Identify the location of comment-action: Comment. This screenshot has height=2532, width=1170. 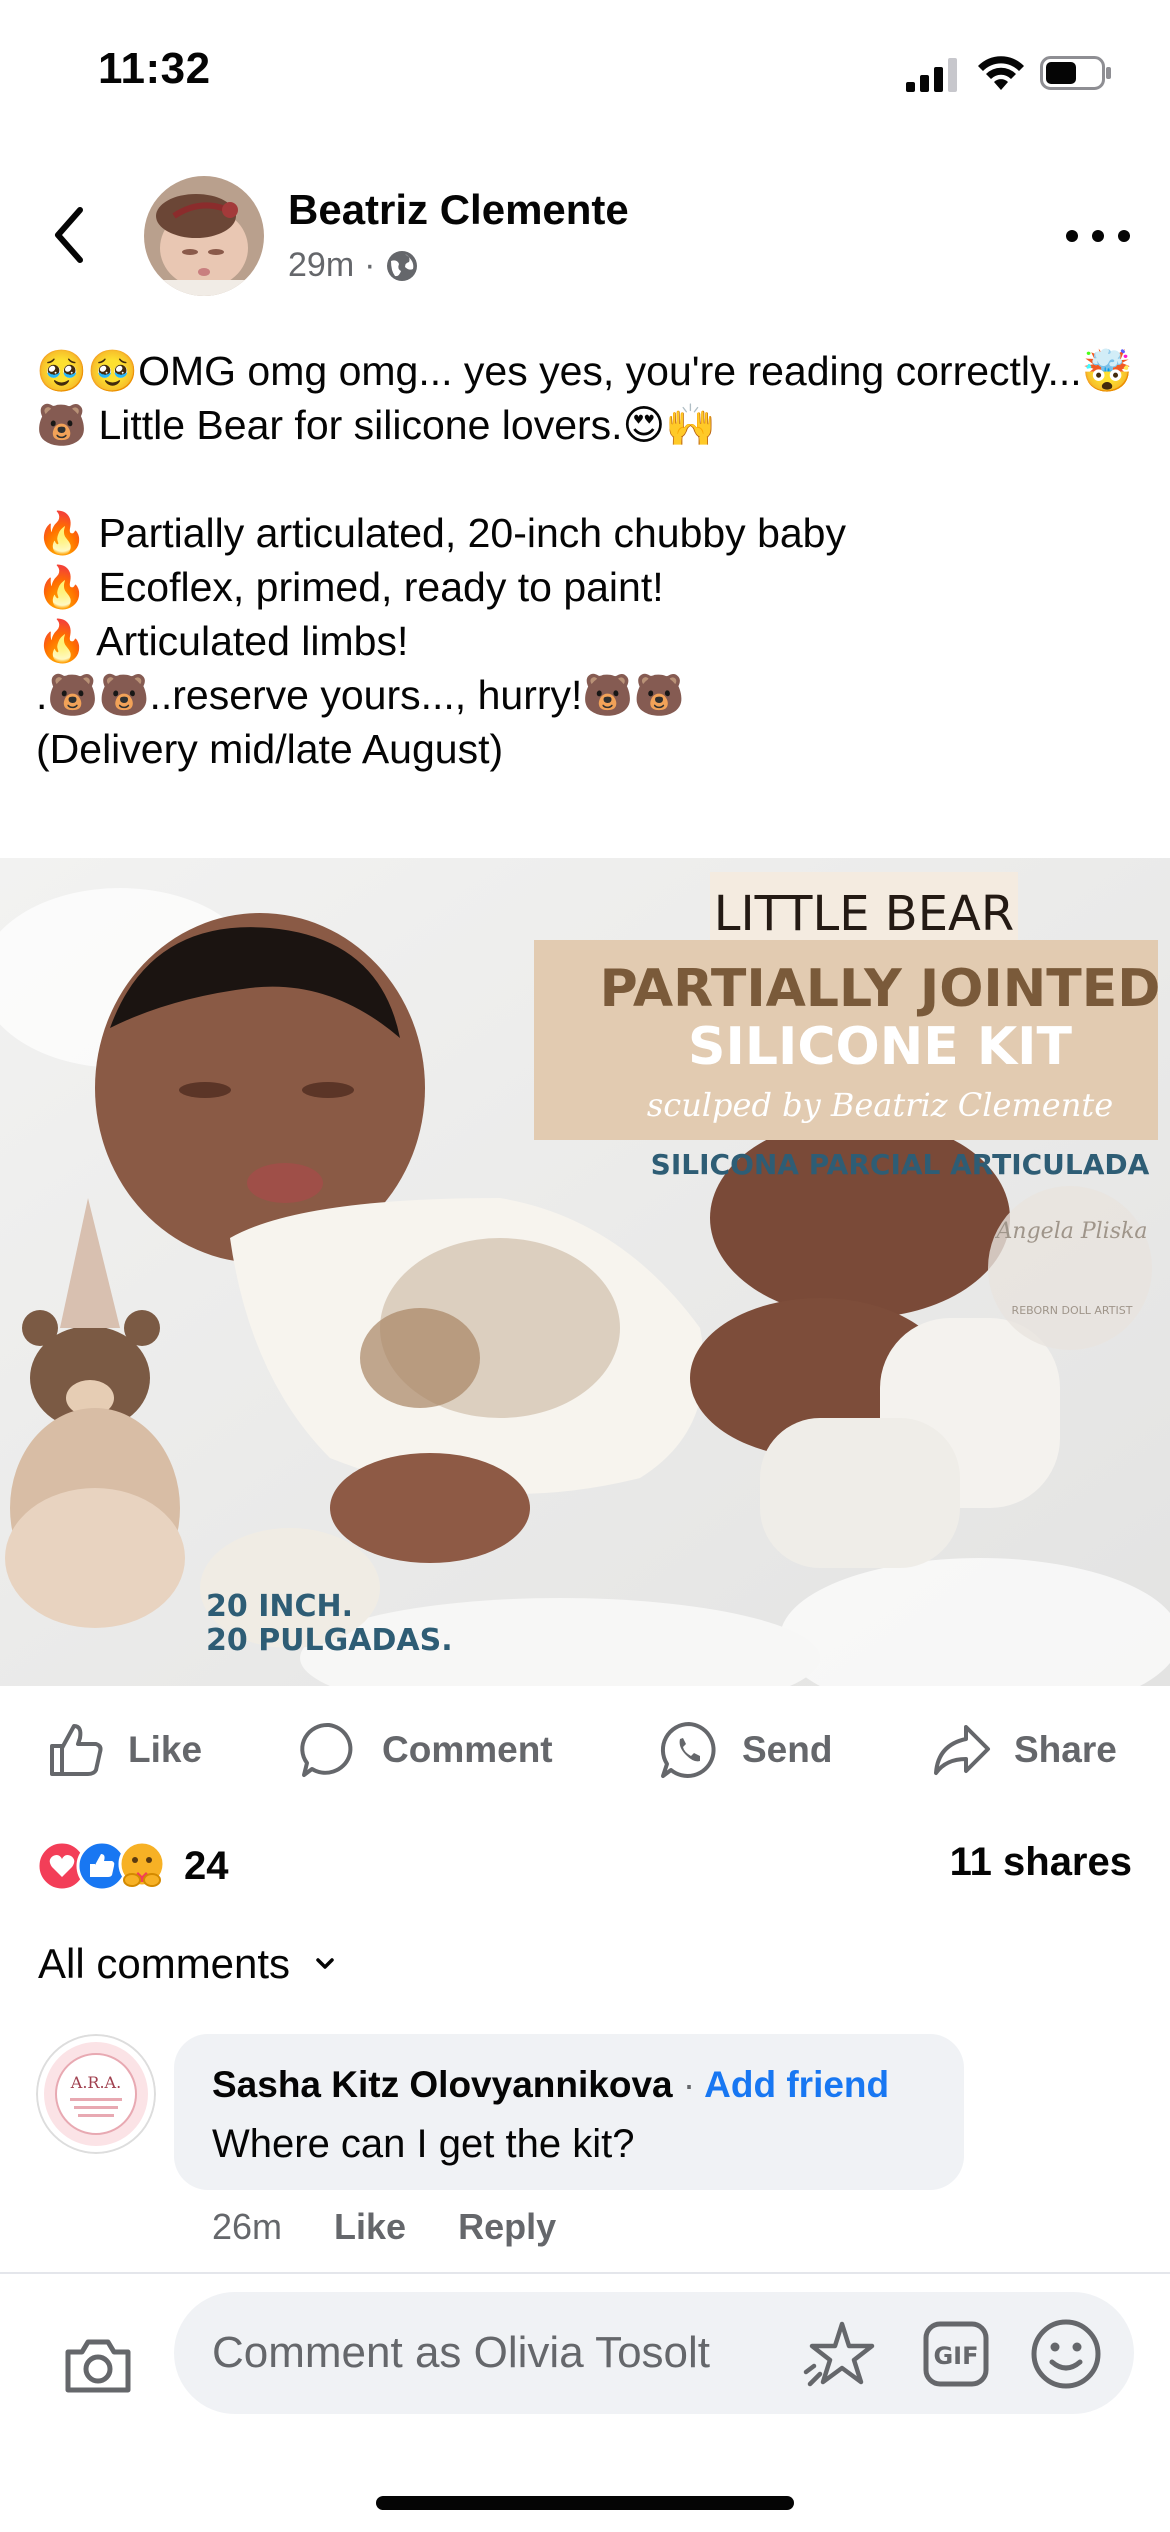
(425, 1750).